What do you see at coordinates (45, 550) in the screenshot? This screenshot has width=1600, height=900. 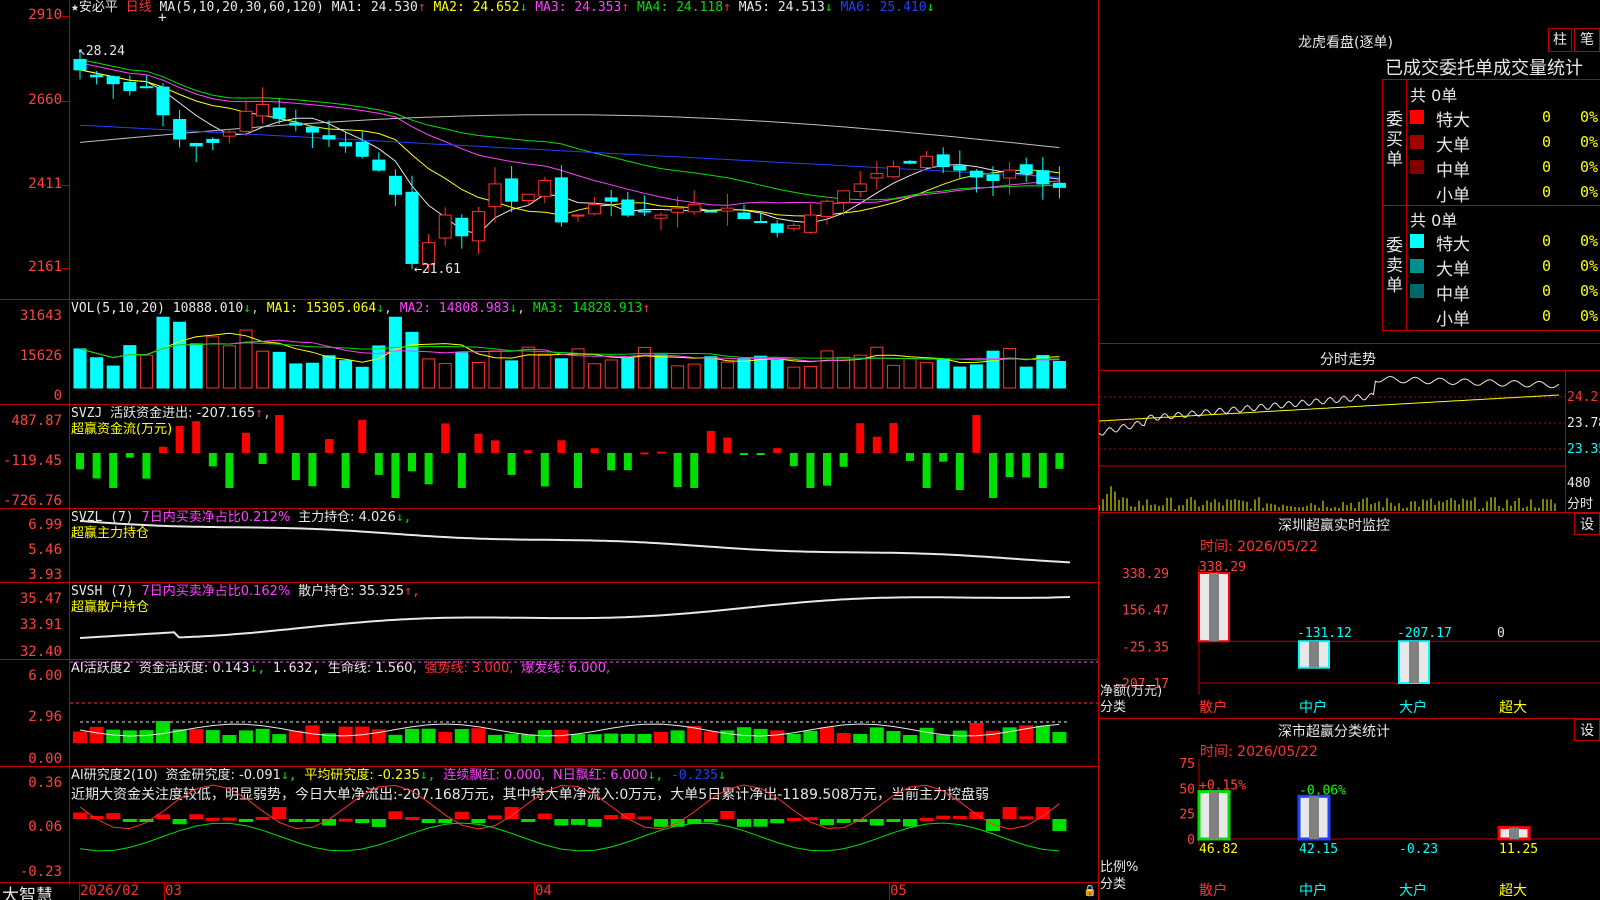 I see `svzl-ytick: 5.46` at bounding box center [45, 550].